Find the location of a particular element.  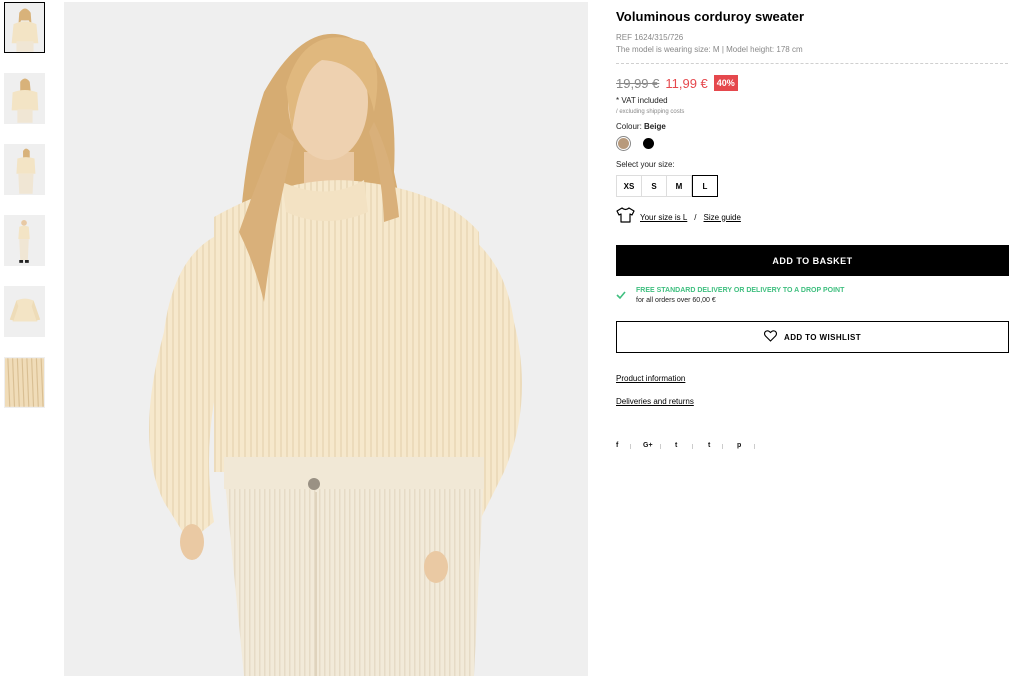

size-guide-link: Size guide is located at coordinates (722, 217).